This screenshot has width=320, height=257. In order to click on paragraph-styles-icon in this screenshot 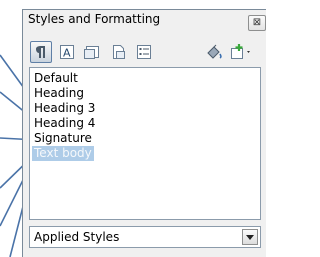, I will do `click(40, 52)`.